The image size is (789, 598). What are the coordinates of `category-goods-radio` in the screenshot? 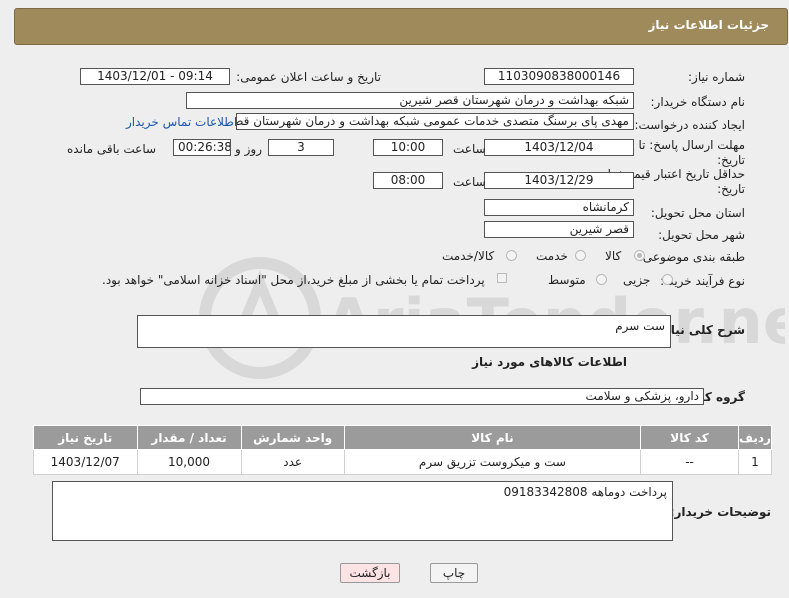 It's located at (639, 255).